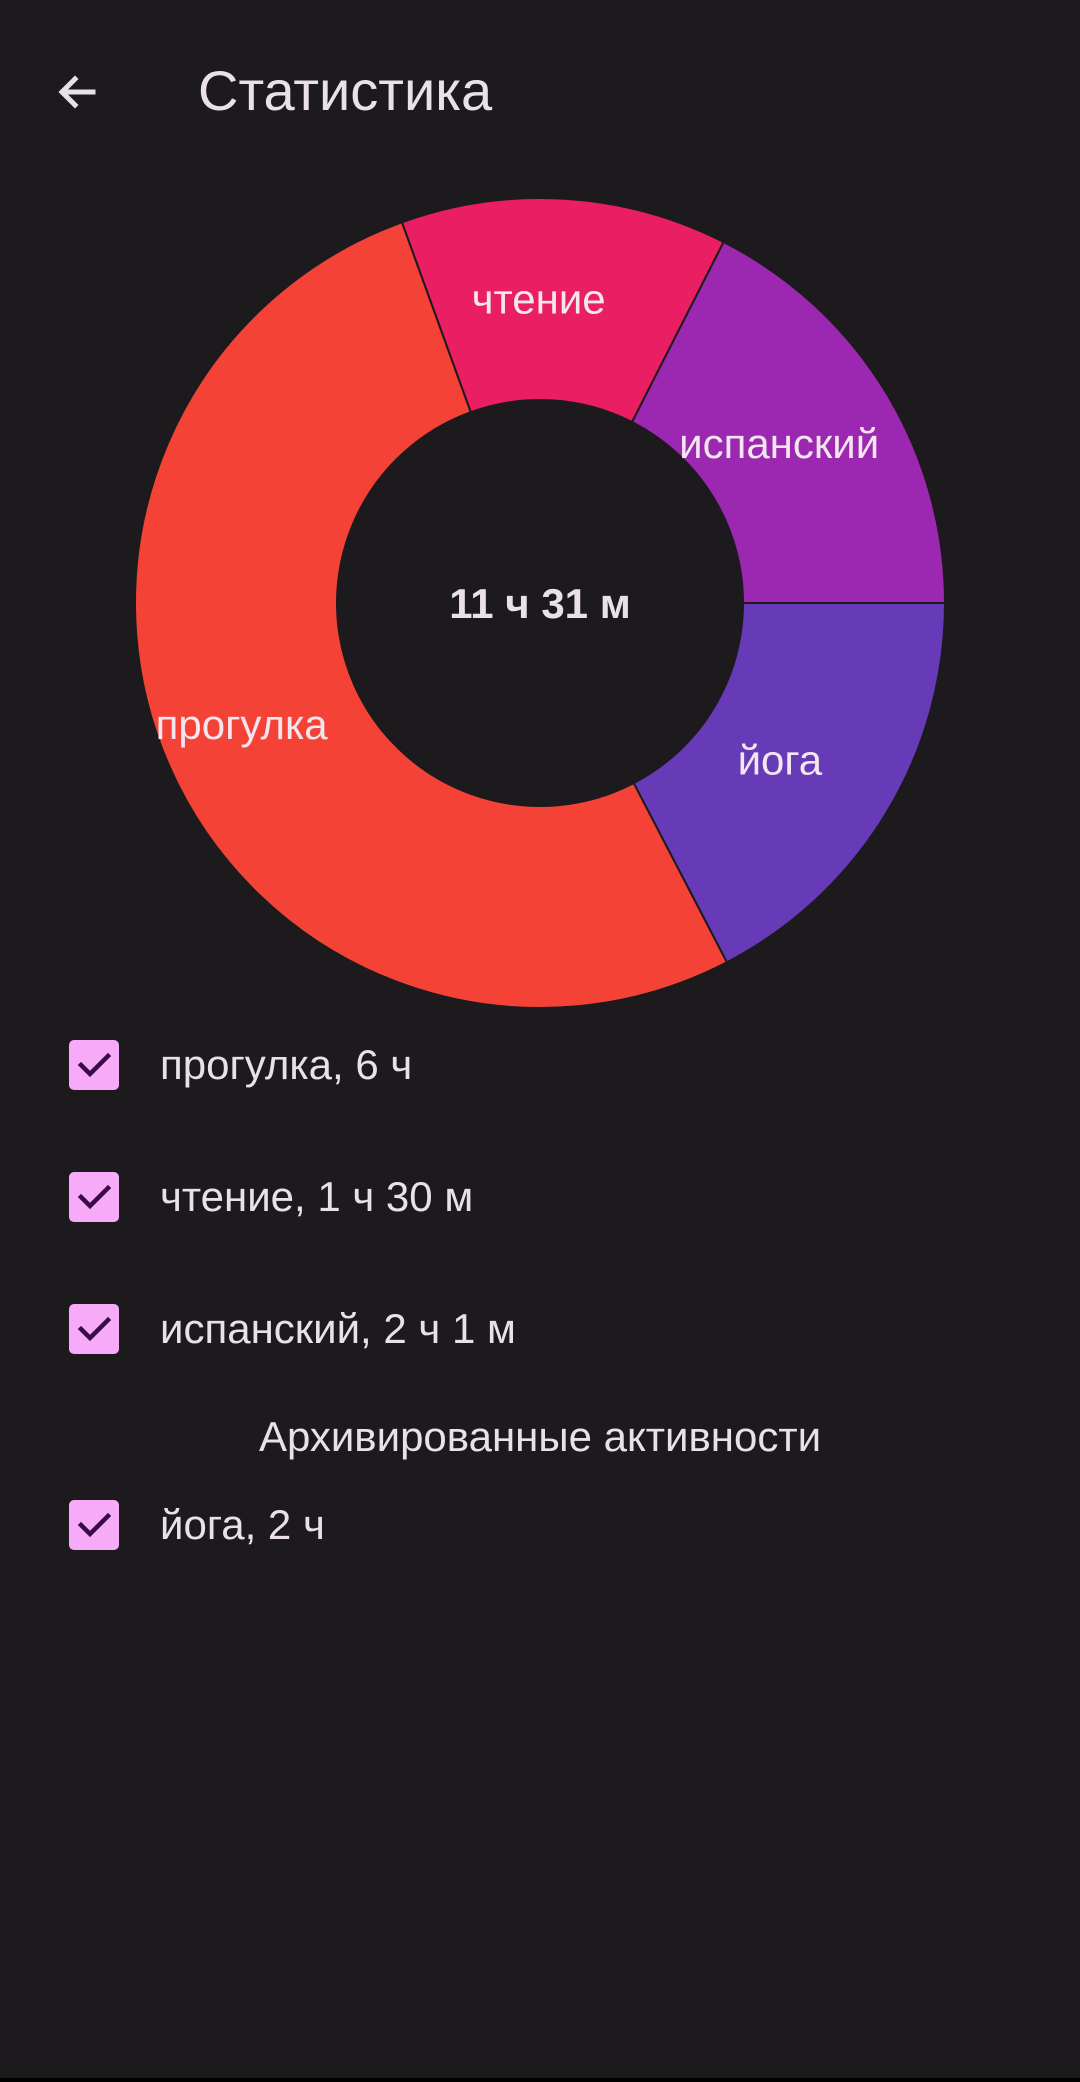 The height and width of the screenshot is (2082, 1080). Describe the element at coordinates (540, 1197) in the screenshot. I see `list-item: чтение, 1 ч 30 м` at that location.